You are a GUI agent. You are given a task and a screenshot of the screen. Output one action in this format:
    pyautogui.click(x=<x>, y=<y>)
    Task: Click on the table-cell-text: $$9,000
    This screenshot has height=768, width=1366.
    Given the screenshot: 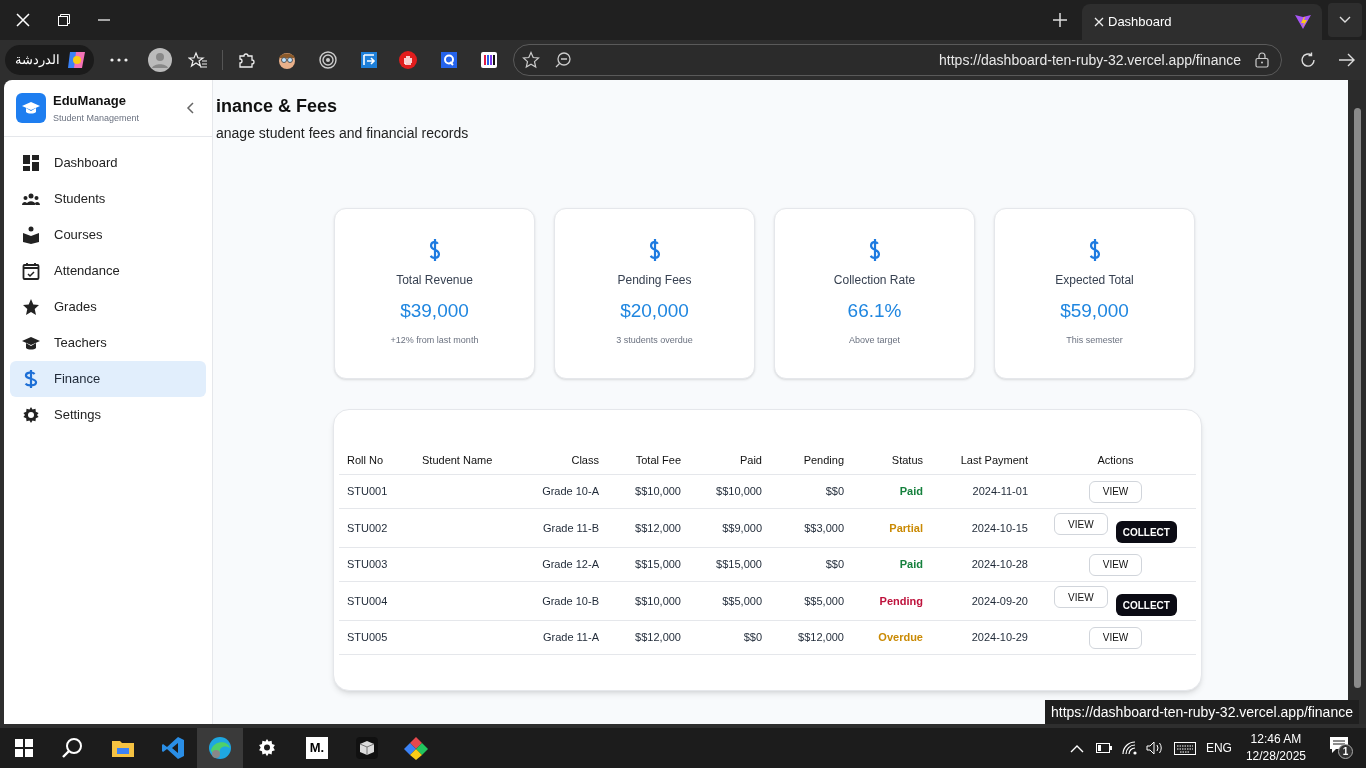 What is the action you would take?
    pyautogui.click(x=742, y=528)
    